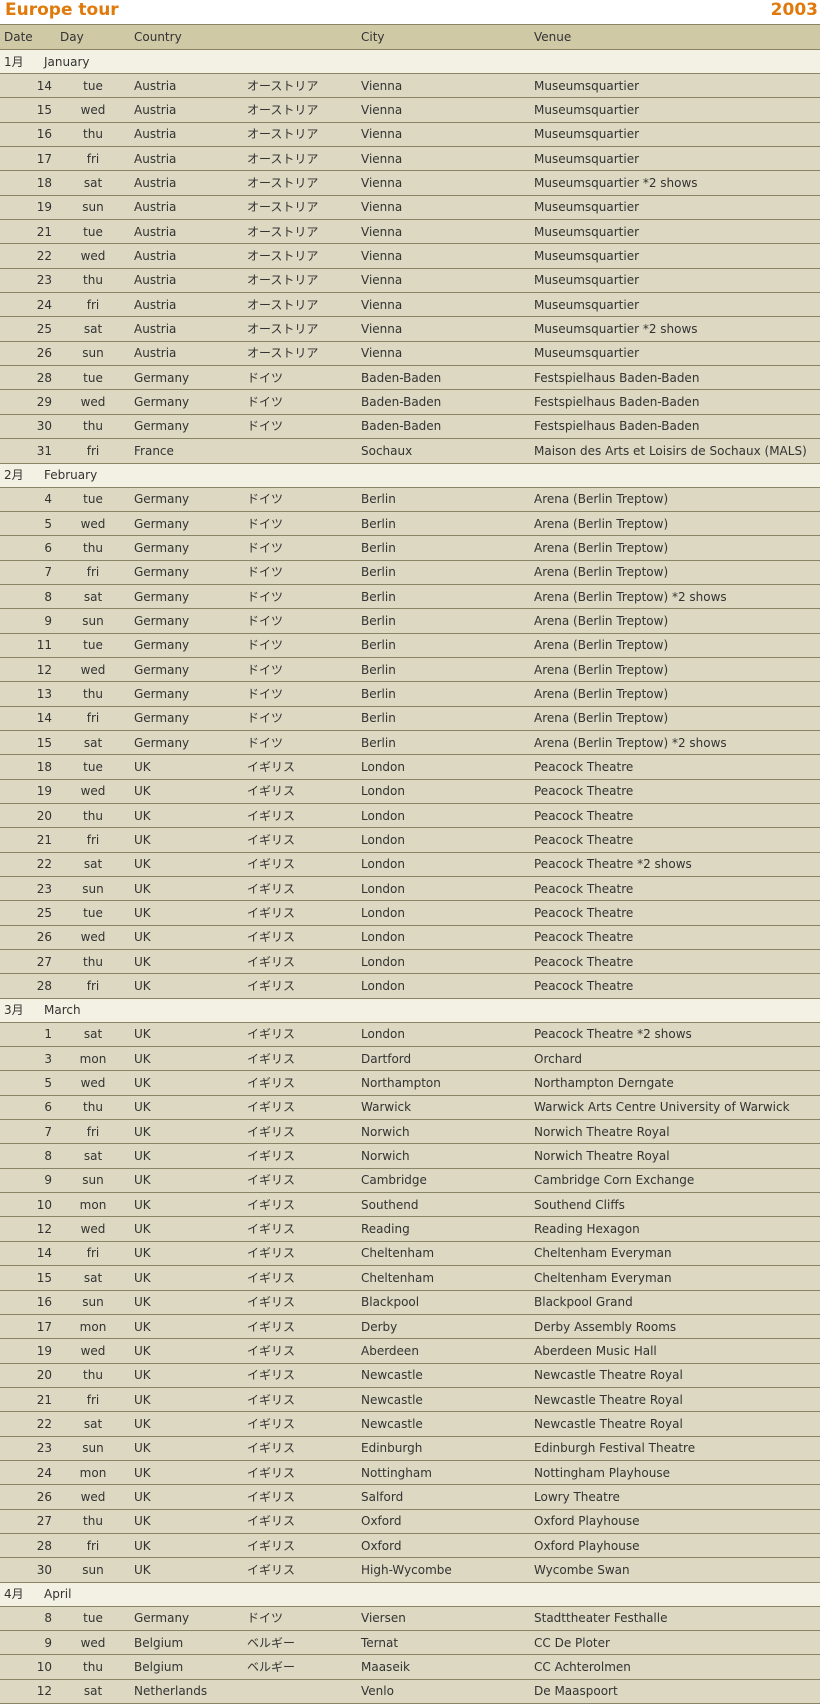 This screenshot has height=1704, width=820. Describe the element at coordinates (410, 1546) in the screenshot. I see `table-row: 28 fri UK イギリス Oxford Oxford Playhouse` at that location.